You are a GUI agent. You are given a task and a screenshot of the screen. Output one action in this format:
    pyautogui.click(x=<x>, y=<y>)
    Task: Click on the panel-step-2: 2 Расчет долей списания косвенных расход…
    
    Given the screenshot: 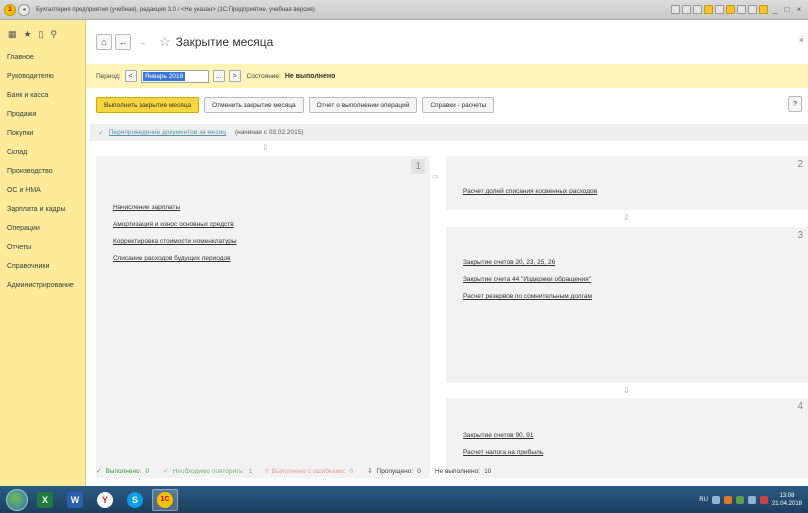 What is the action you would take?
    pyautogui.click(x=627, y=183)
    